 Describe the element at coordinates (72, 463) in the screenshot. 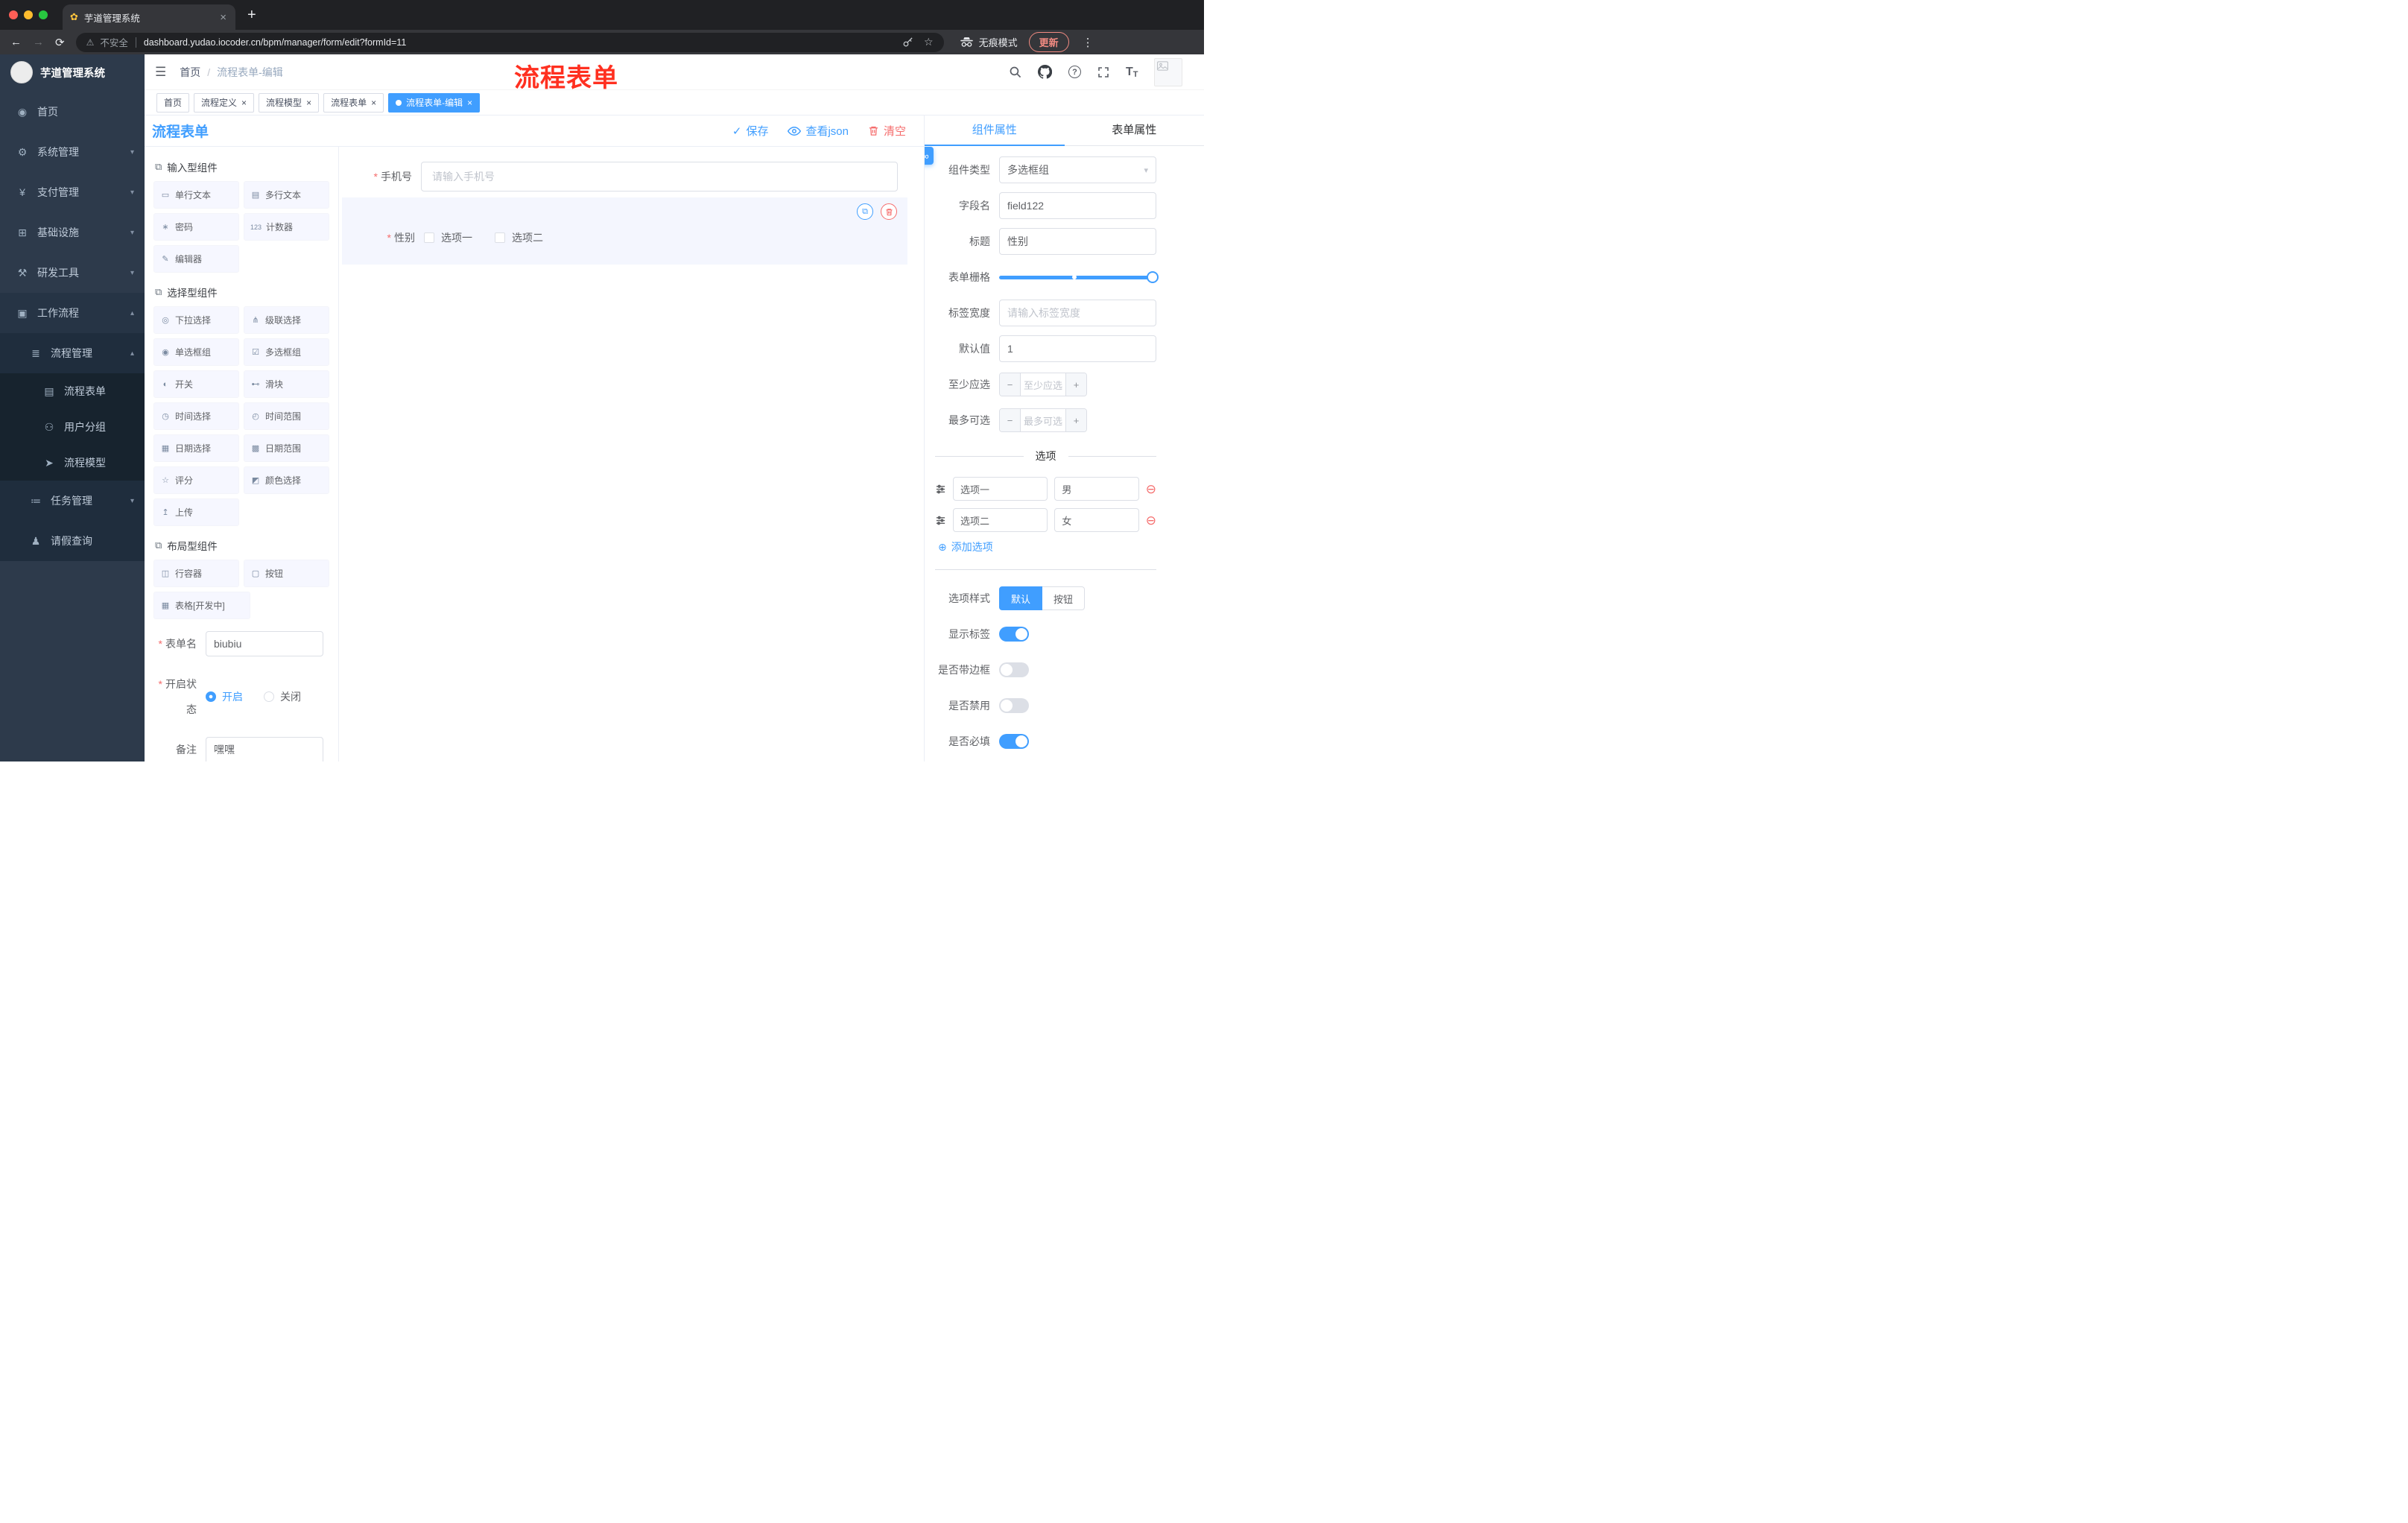

I see `sidebar-item-process-model: ➤ 流程模型` at that location.